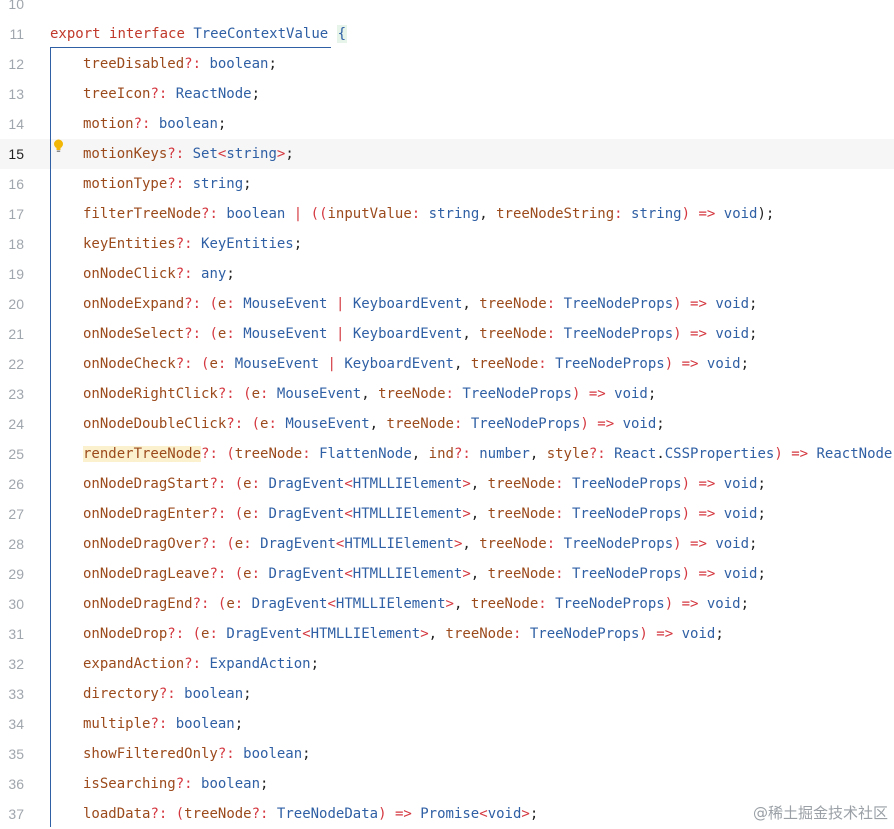 The height and width of the screenshot is (829, 894). Describe the element at coordinates (447, 9) in the screenshot. I see `code-line: 10` at that location.